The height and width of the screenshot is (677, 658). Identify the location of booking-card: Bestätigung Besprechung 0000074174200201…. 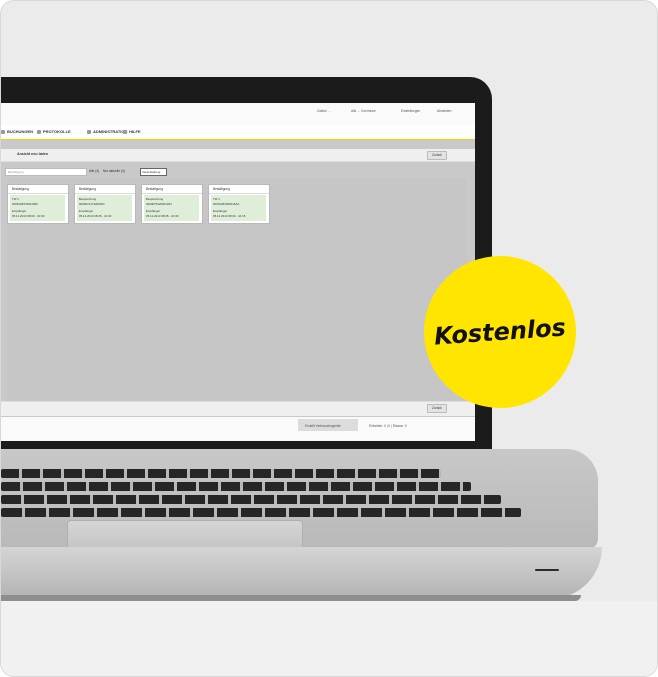
(105, 204).